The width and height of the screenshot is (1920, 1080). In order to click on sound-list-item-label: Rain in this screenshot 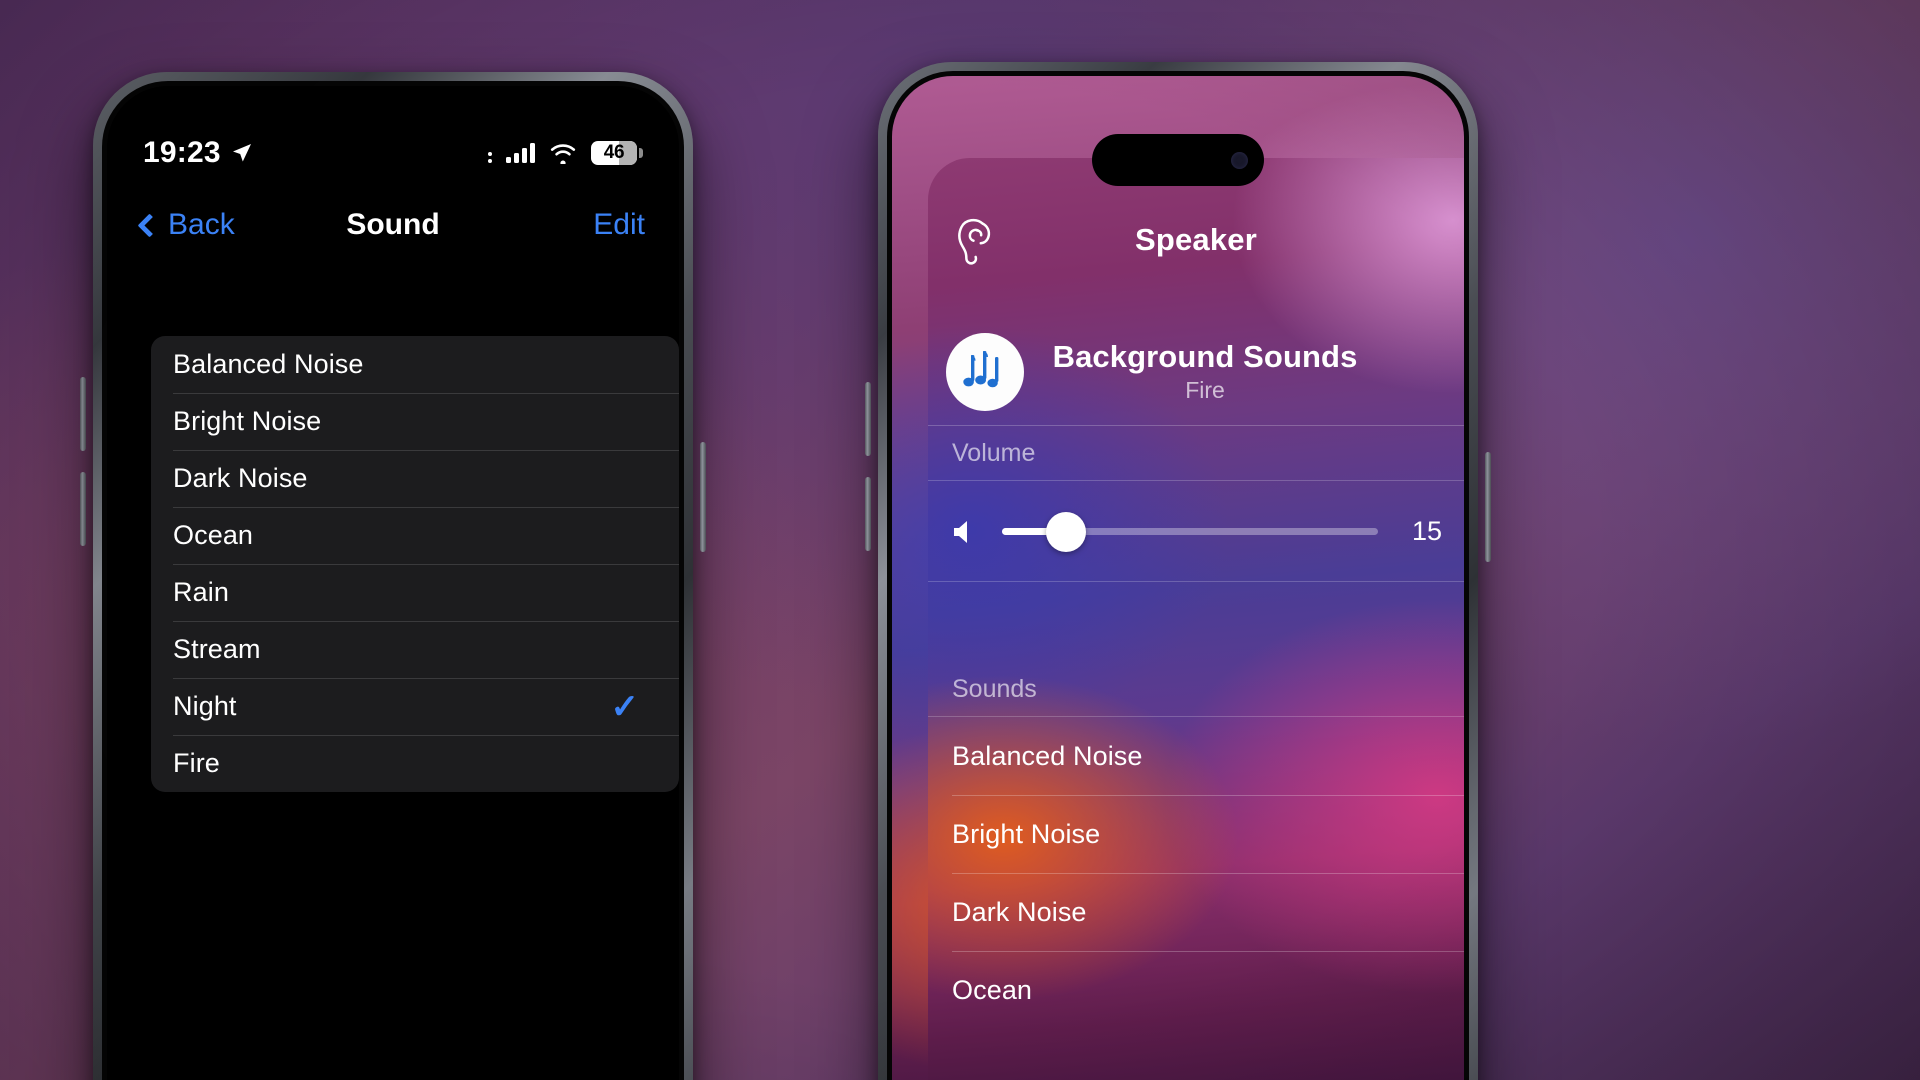, I will do `click(201, 592)`.